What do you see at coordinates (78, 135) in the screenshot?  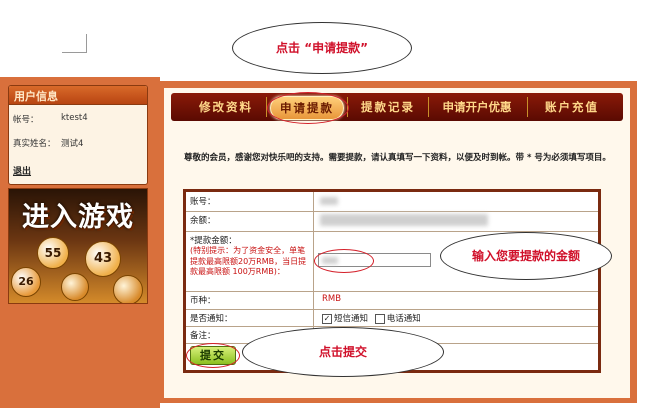 I see `user-info-panel: 用户信息 帐号： ktest4 真实姓名： 测试4 退出` at bounding box center [78, 135].